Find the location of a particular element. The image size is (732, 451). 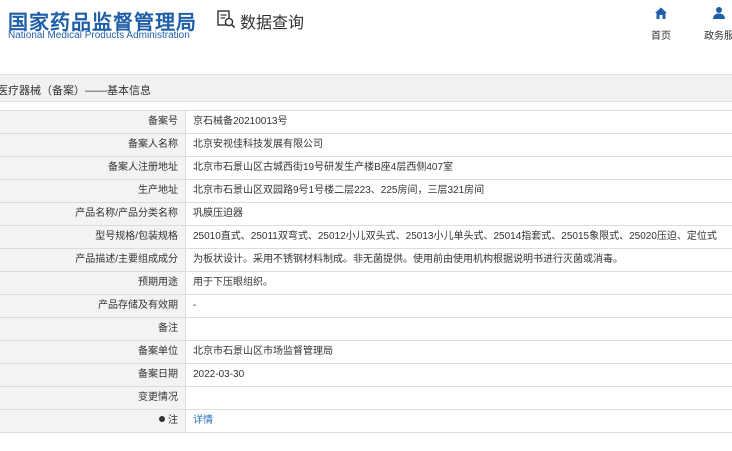

note-row: 注 详情 is located at coordinates (366, 421).